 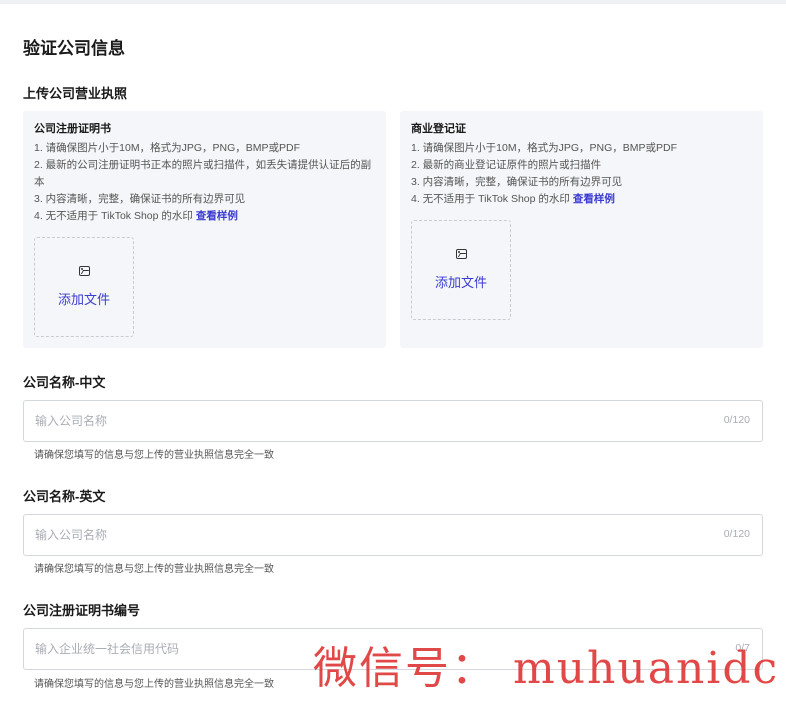 I want to click on card-title: 公司注册证明书, so click(x=72, y=129).